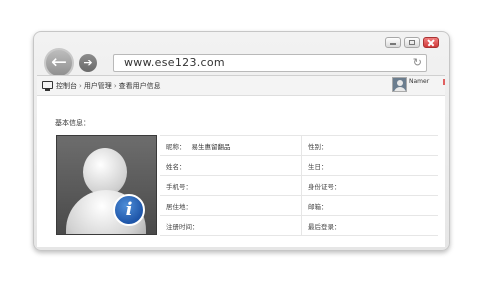  Describe the element at coordinates (98, 86) in the screenshot. I see `breadcrumb-item-user-management: 用户管理` at that location.